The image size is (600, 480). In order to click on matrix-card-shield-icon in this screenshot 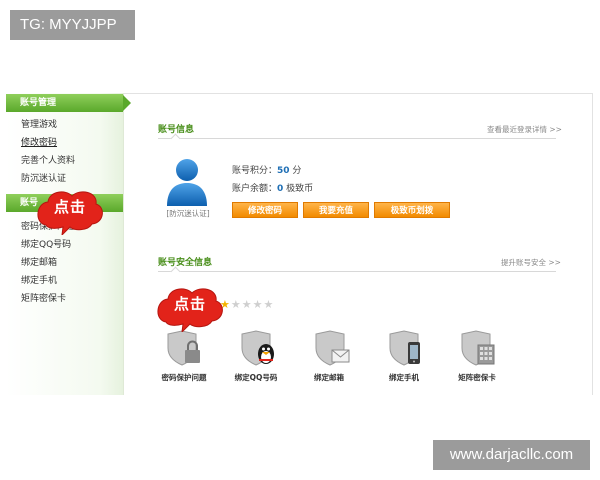, I will do `click(478, 348)`.